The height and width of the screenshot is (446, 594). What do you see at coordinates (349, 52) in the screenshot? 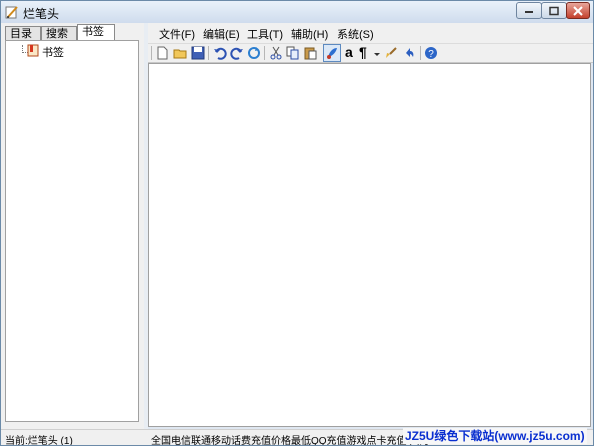
I see `font-icon: a` at bounding box center [349, 52].